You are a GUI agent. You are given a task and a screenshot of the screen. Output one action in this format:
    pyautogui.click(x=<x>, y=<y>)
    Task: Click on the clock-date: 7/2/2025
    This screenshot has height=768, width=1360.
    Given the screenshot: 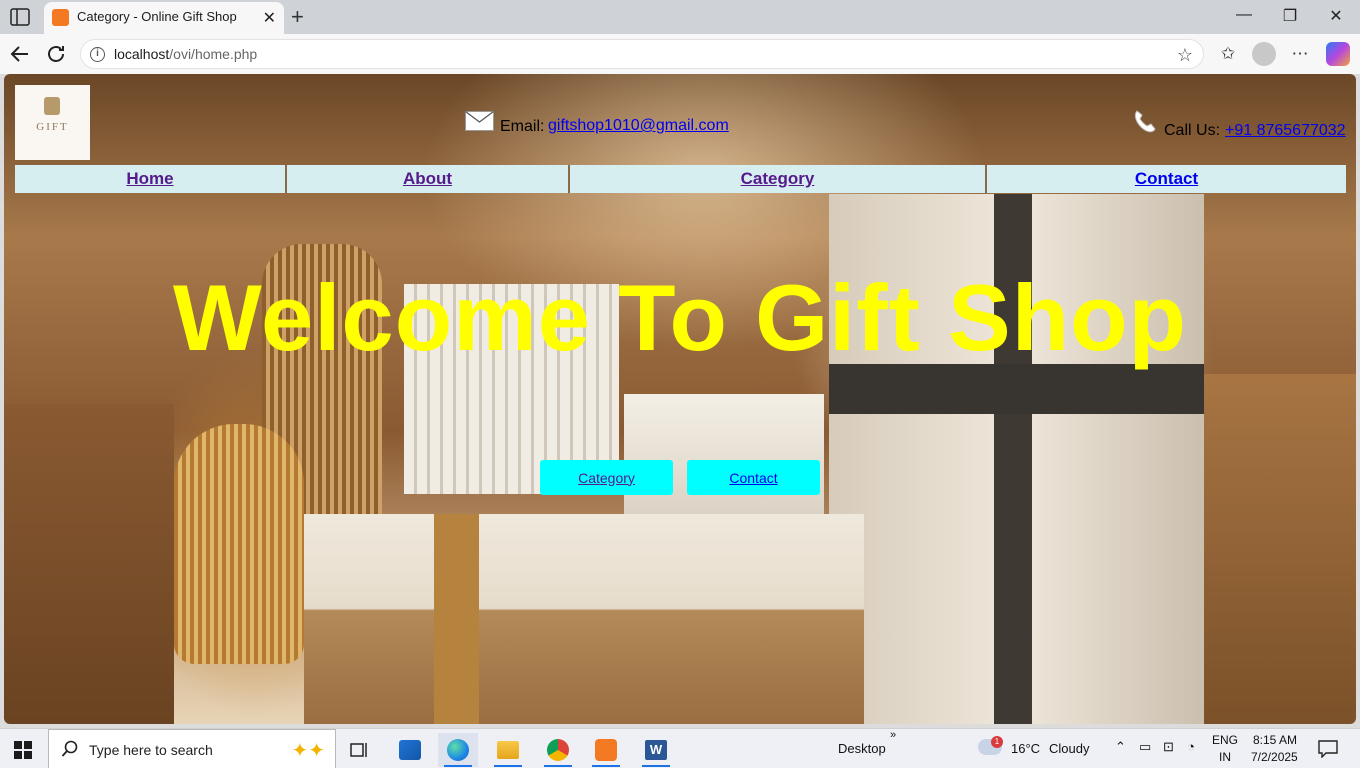 What is the action you would take?
    pyautogui.click(x=1274, y=757)
    